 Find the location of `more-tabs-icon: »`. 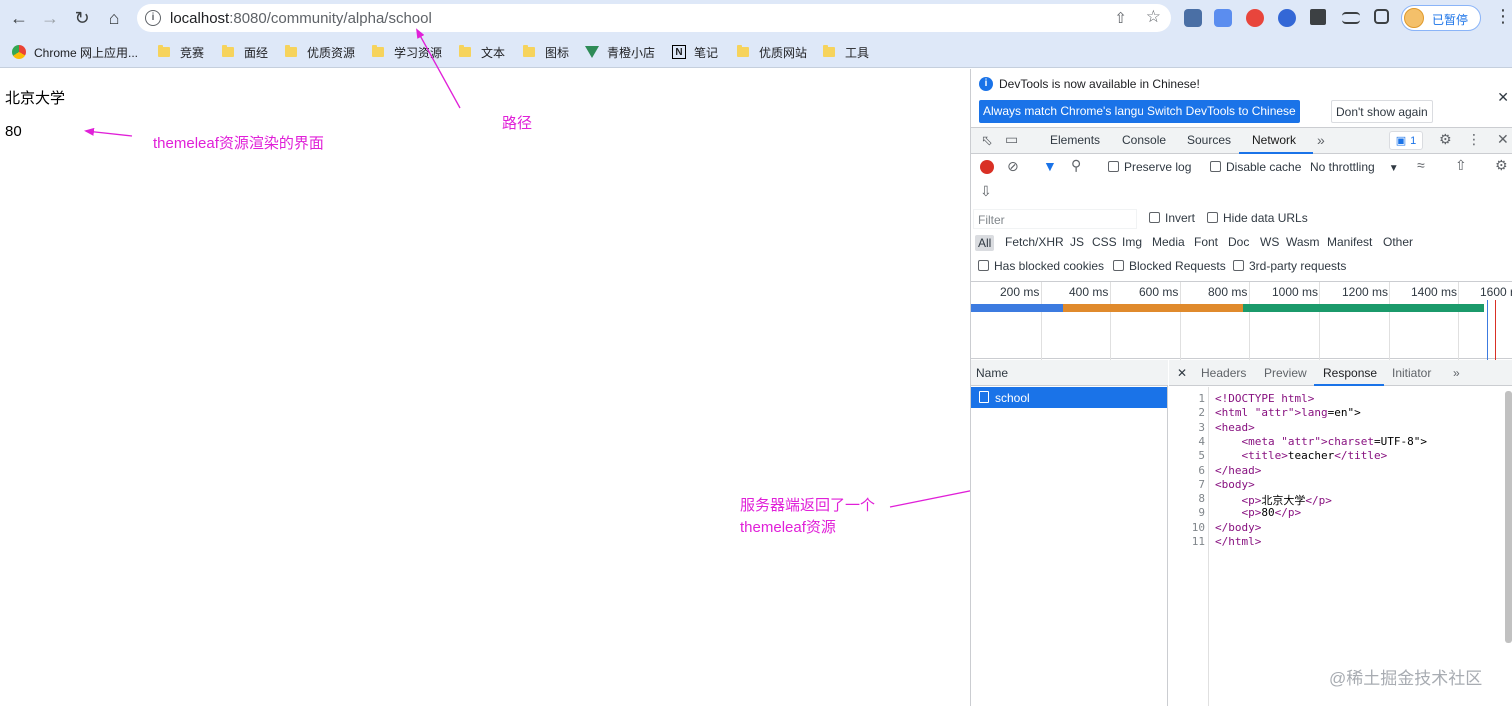

more-tabs-icon: » is located at coordinates (1321, 140).